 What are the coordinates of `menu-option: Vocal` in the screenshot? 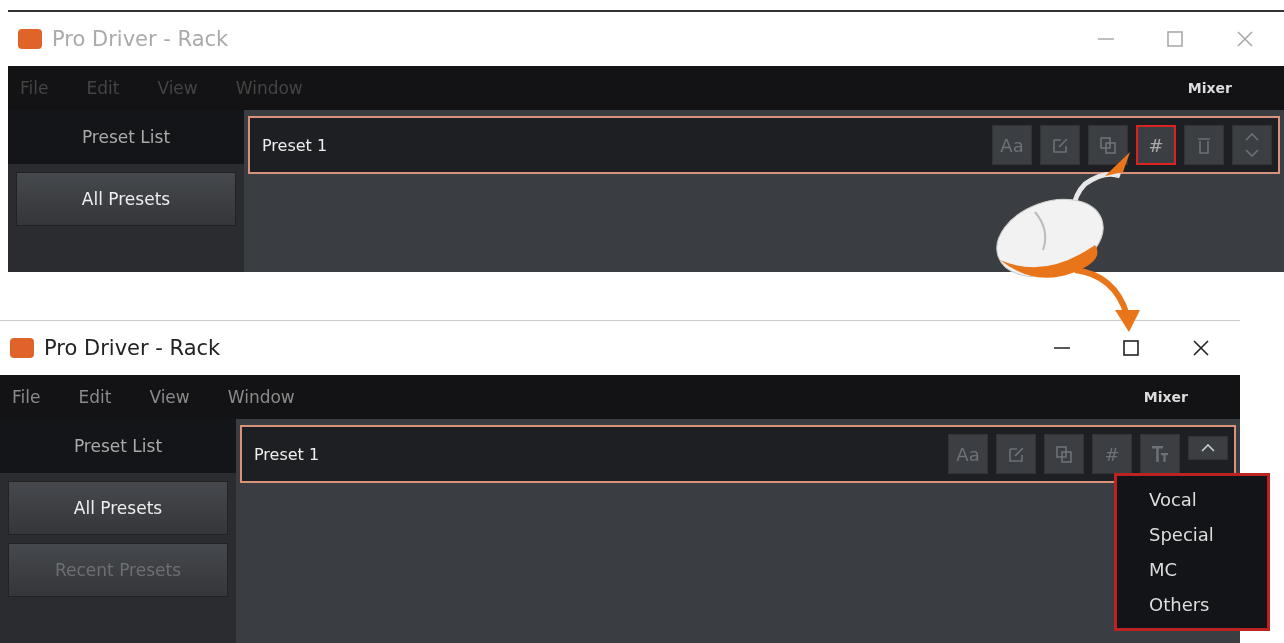 It's located at (1192, 499).